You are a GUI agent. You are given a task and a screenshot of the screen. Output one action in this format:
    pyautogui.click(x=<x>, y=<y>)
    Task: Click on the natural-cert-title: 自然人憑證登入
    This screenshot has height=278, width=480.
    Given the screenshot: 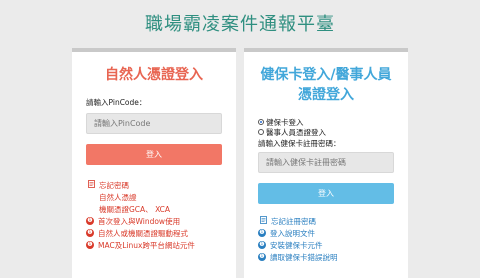 What is the action you would take?
    pyautogui.click(x=154, y=75)
    